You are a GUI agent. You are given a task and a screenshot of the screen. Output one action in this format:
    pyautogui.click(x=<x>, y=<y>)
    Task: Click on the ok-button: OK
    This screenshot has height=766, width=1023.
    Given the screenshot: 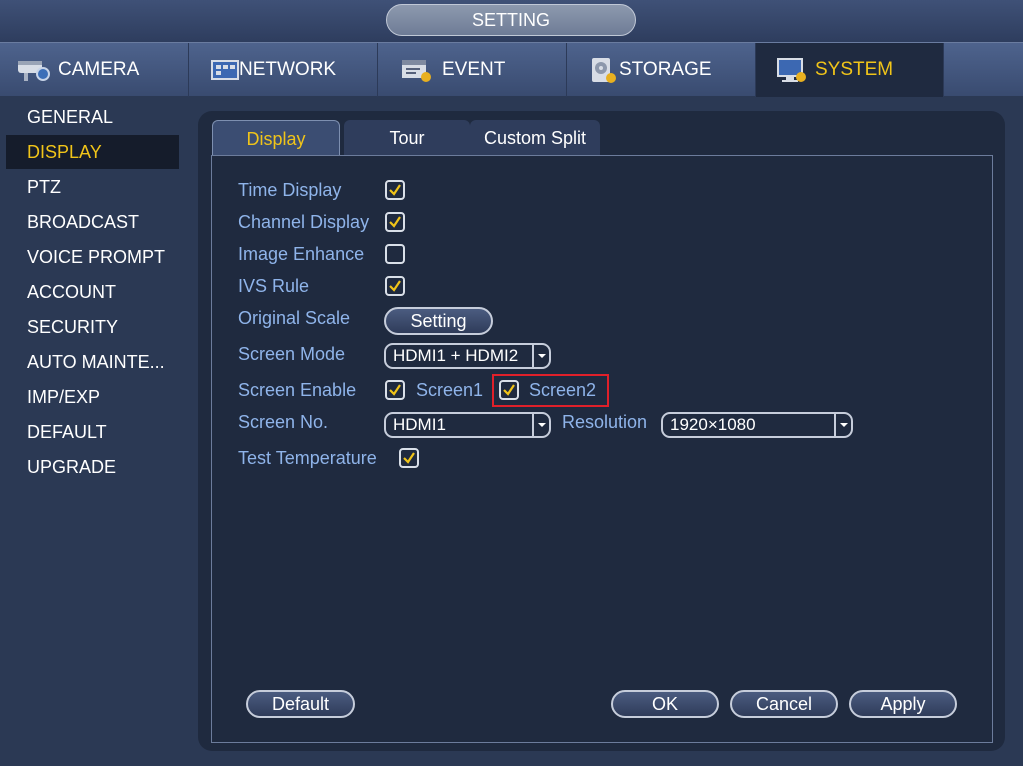 What is the action you would take?
    pyautogui.click(x=665, y=704)
    